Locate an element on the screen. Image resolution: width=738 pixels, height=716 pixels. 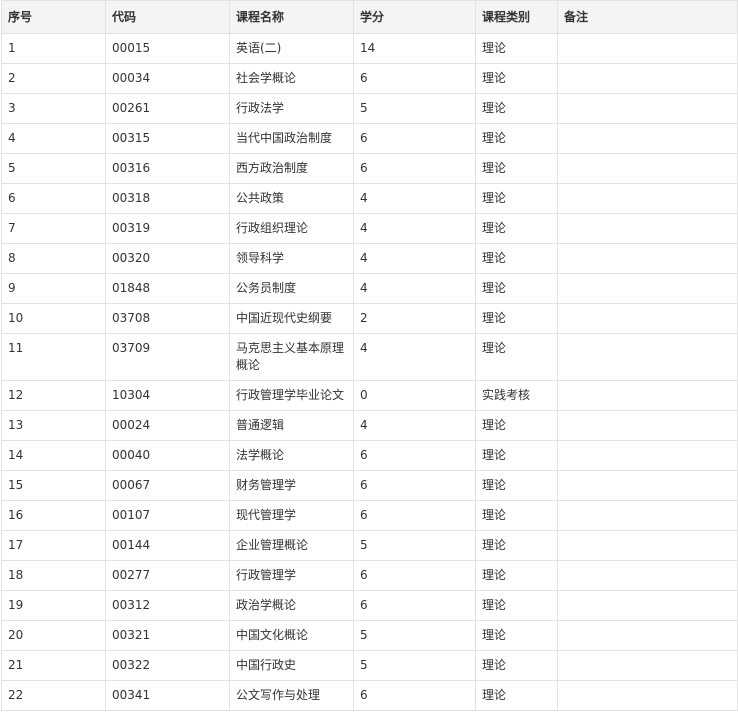
table-row: 5 00316 西方政治制度 6 理论 is located at coordinates (369, 168).